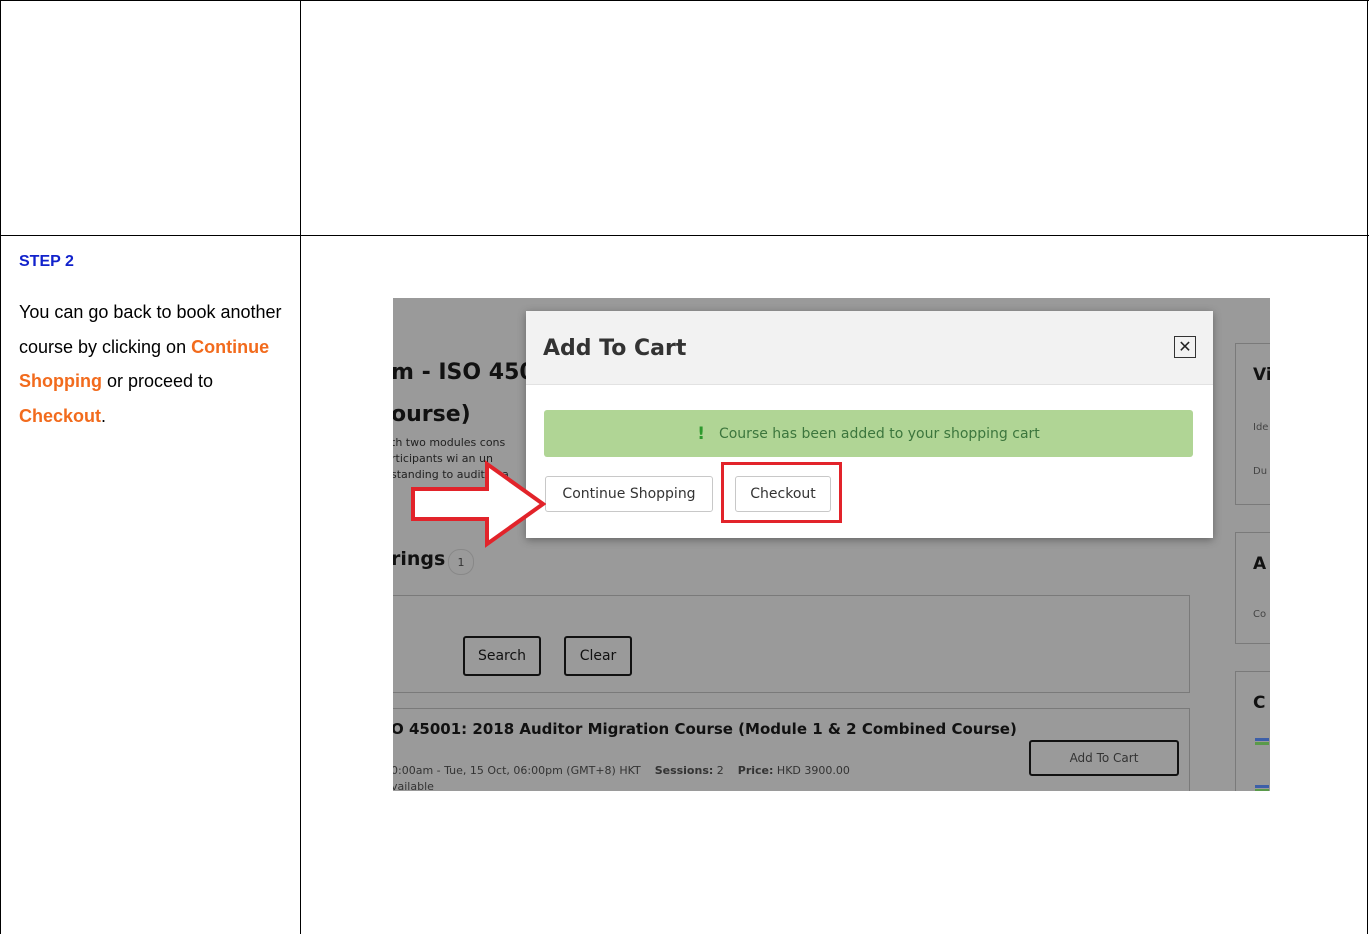 This screenshot has height=934, width=1369. What do you see at coordinates (1260, 614) in the screenshot?
I see `sidebar-row: Co` at bounding box center [1260, 614].